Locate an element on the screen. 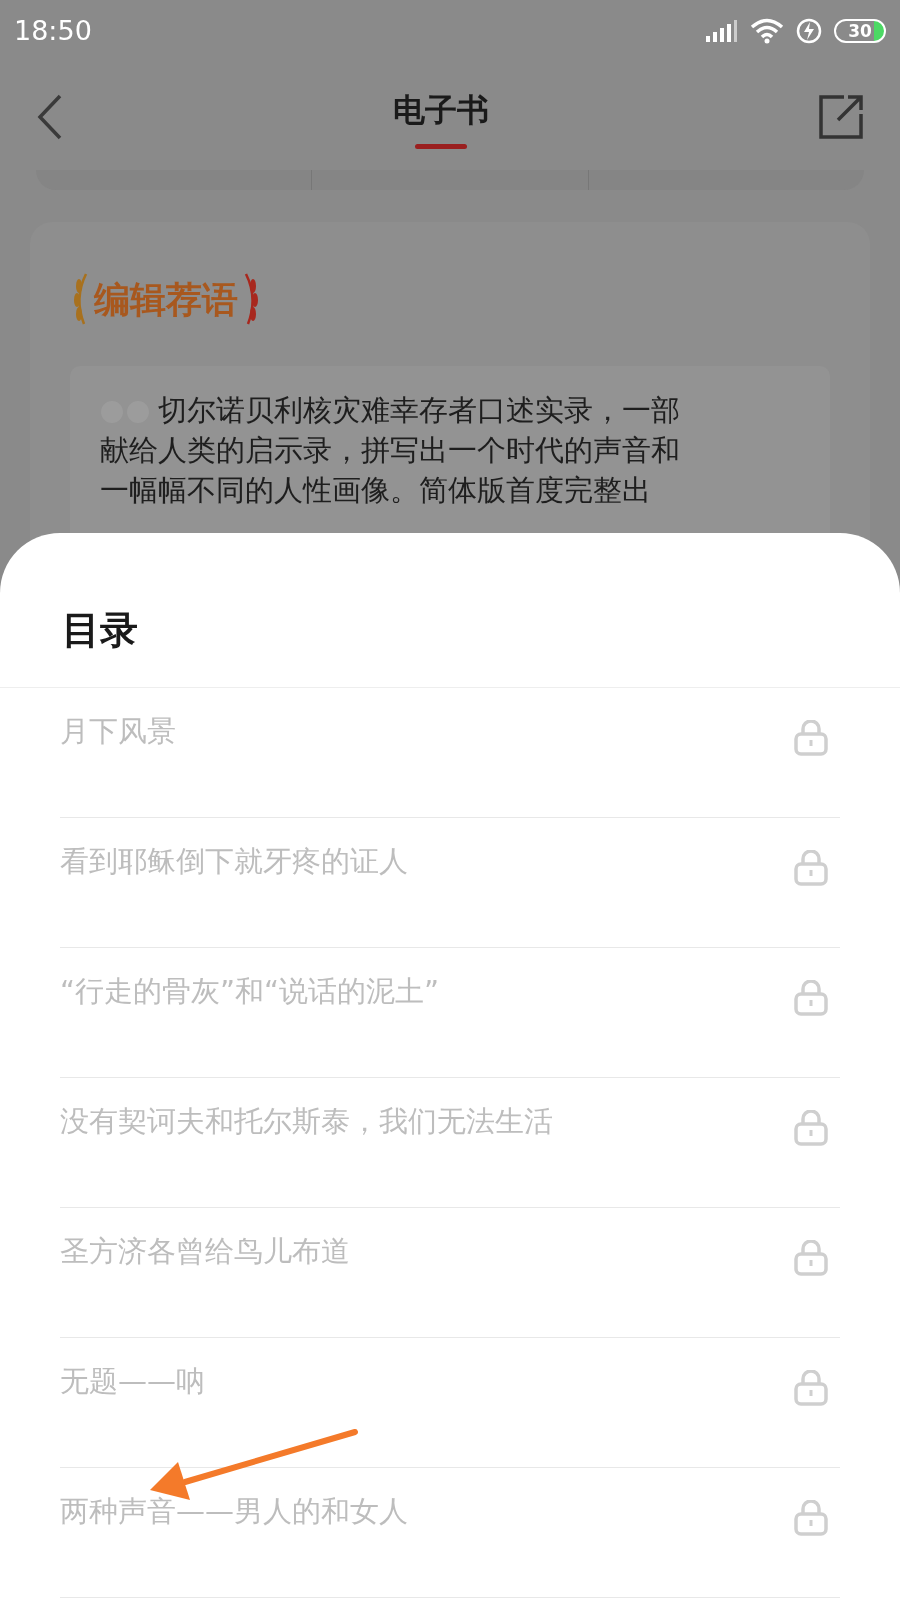 This screenshot has height=1600, width=900. charging-icon is located at coordinates (809, 31).